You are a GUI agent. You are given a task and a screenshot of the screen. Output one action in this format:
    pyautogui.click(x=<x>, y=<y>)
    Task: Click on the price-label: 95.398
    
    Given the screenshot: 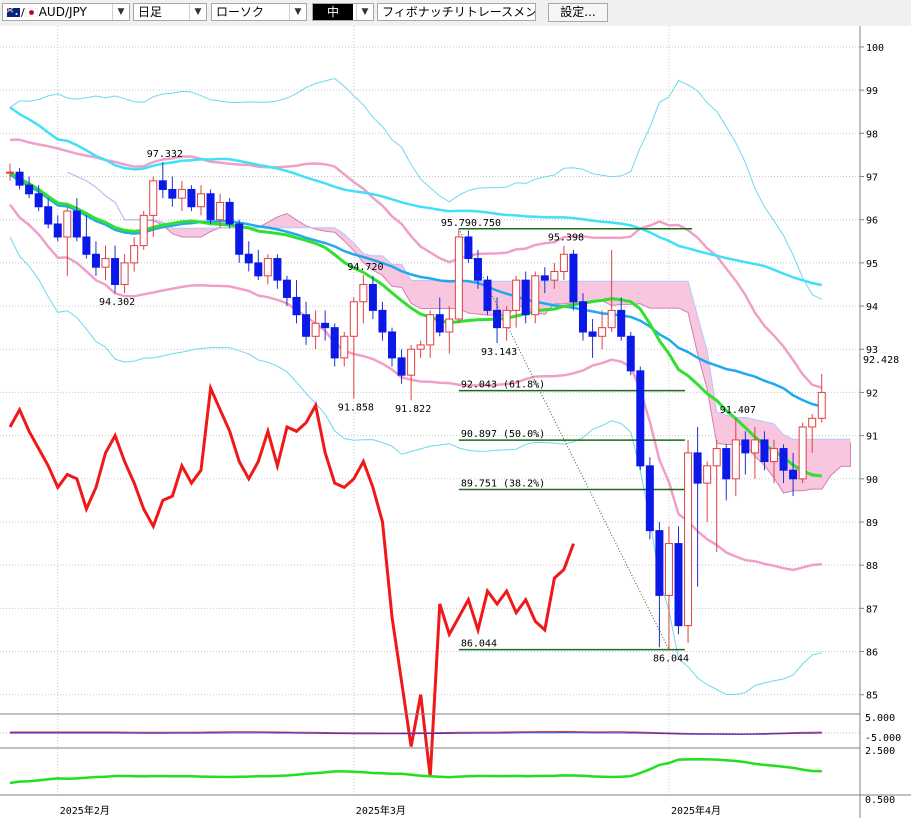 What is the action you would take?
    pyautogui.click(x=566, y=238)
    